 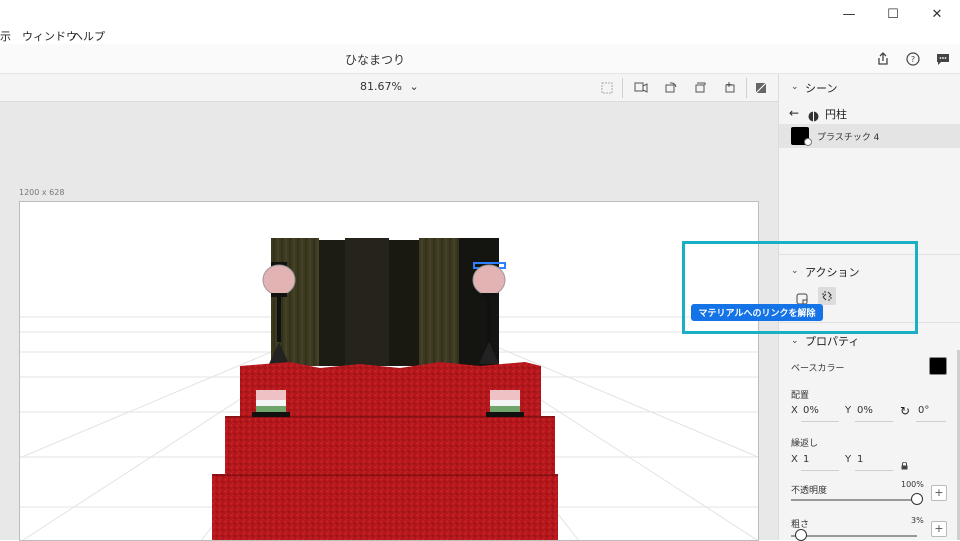 What do you see at coordinates (794, 113) in the screenshot?
I see `back-arrow-icon: ←` at bounding box center [794, 113].